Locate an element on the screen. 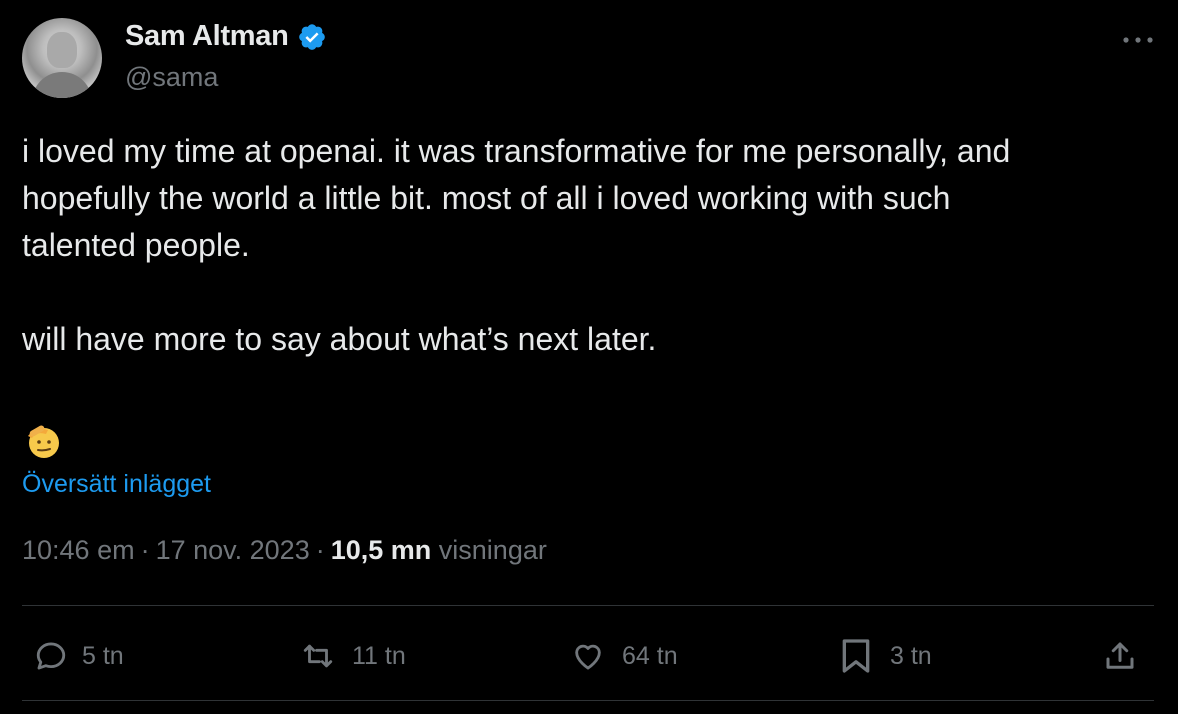 The width and height of the screenshot is (1178, 714). bookmark-button: 3 tn is located at coordinates (884, 656).